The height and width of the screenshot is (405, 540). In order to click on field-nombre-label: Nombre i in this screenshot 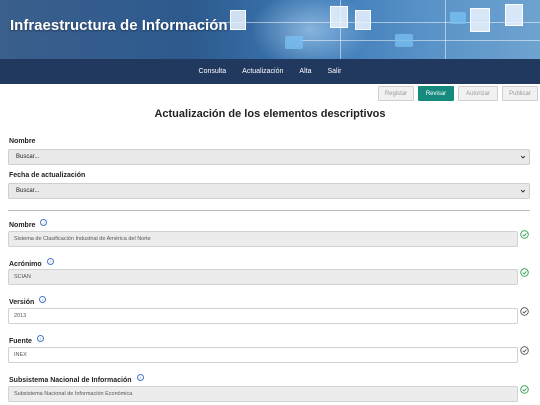, I will do `click(28, 224)`.